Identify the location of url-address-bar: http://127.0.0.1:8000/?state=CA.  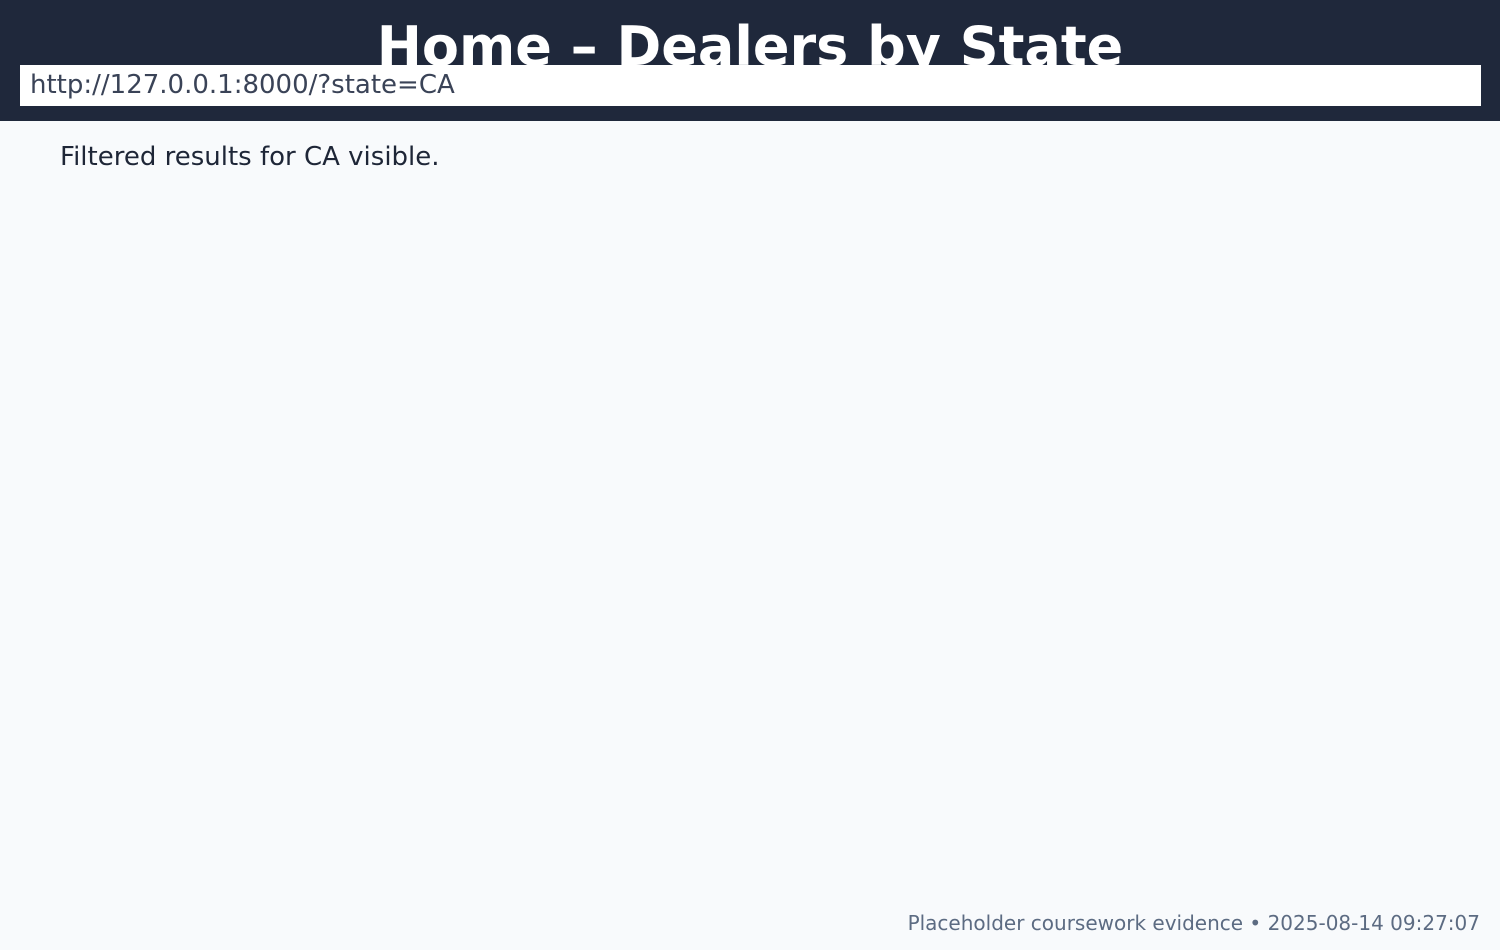
(750, 85).